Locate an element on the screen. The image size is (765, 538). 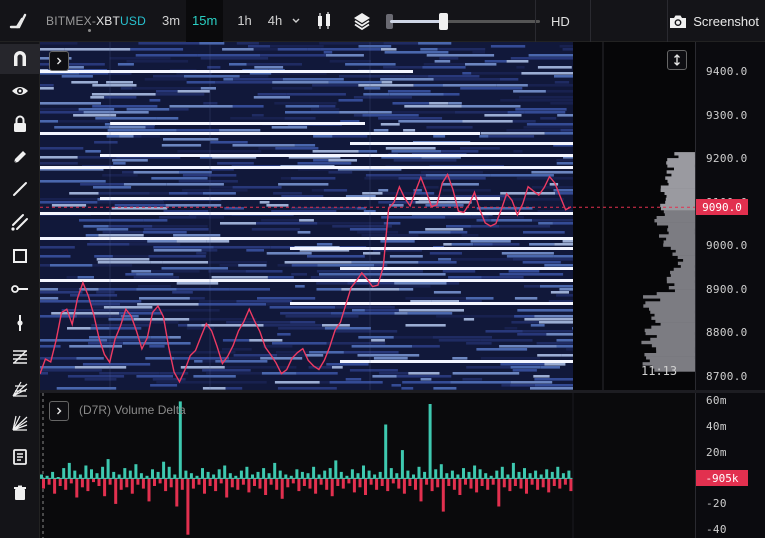
timeframe-1h: 1h is located at coordinates (244, 21).